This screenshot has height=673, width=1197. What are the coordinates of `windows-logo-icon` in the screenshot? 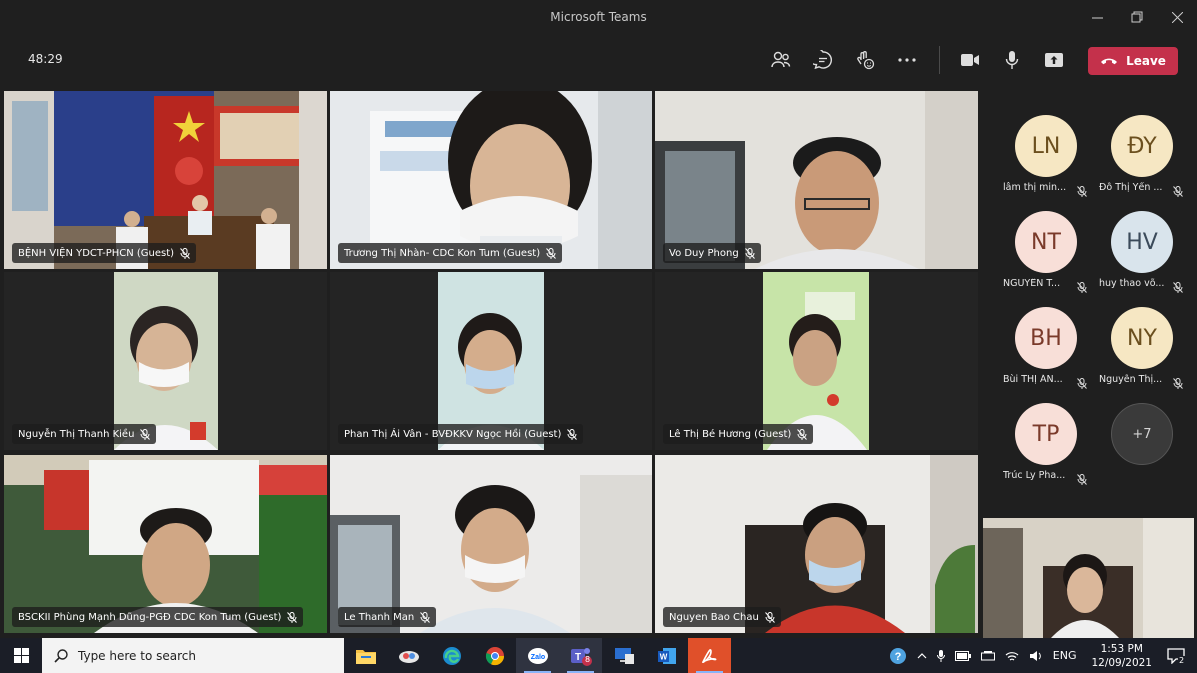 It's located at (21, 655).